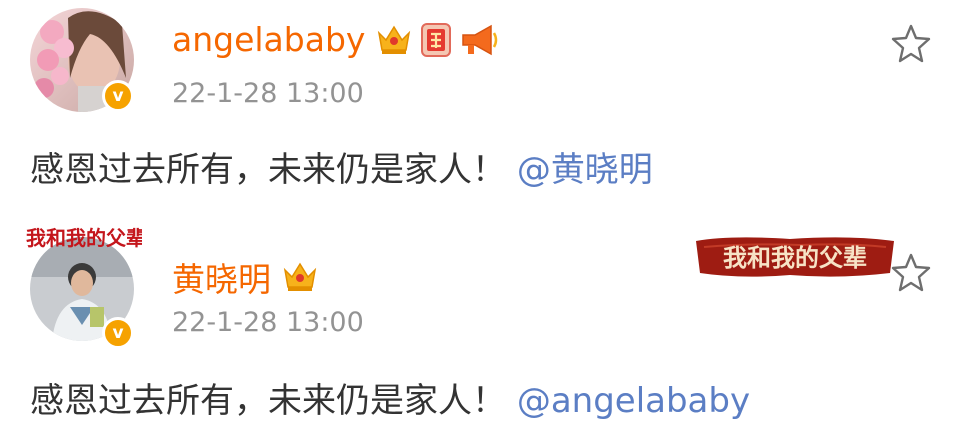 This screenshot has height=446, width=960. What do you see at coordinates (221, 277) in the screenshot?
I see `username-text: 黄晓明` at bounding box center [221, 277].